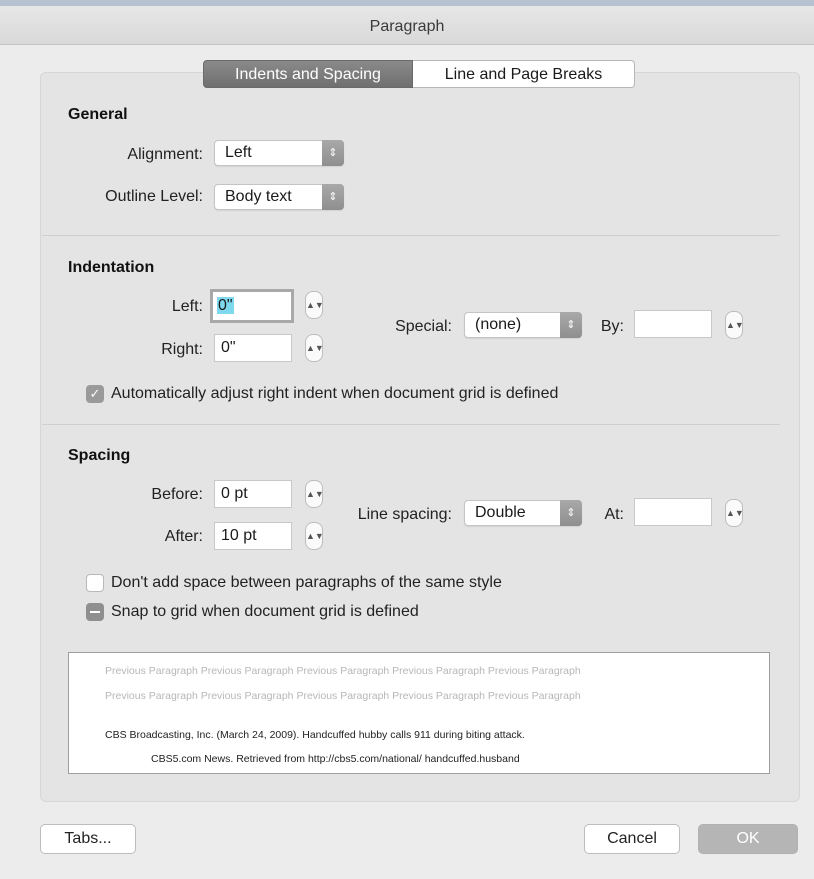  Describe the element at coordinates (498, 324) in the screenshot. I see `special-value: (none)` at that location.